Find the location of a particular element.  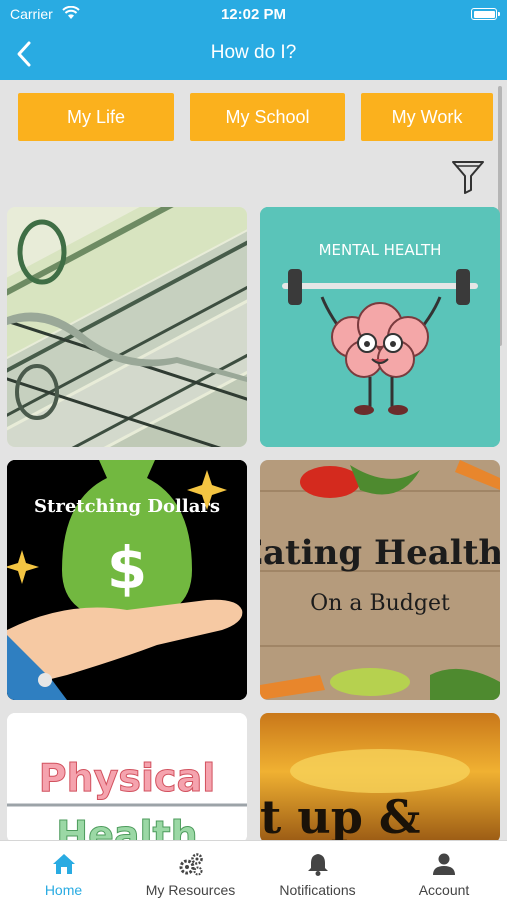

person-icon is located at coordinates (444, 864).